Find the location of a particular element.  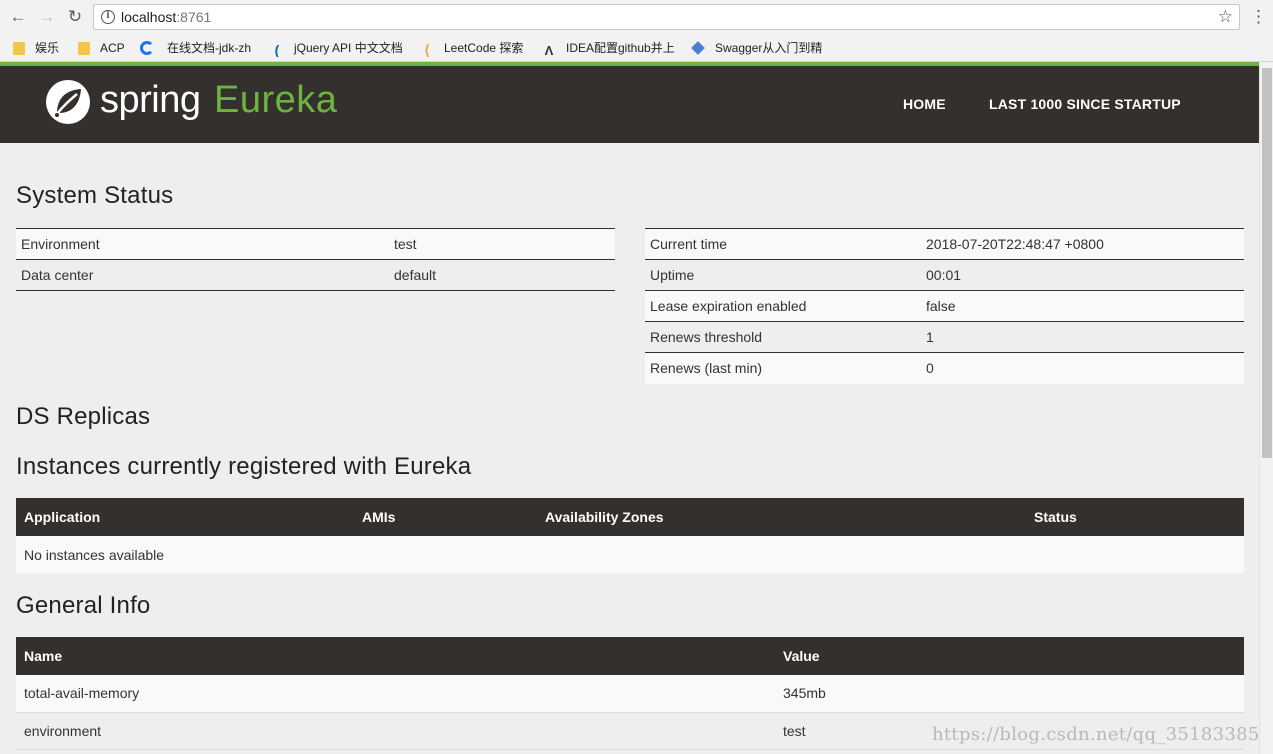

table-row: Data center default is located at coordinates (315, 275).